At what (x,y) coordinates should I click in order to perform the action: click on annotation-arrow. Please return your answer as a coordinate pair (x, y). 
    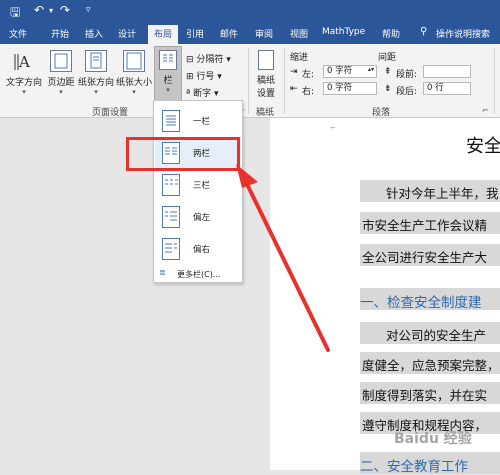
    Looking at the image, I should click on (283, 258).